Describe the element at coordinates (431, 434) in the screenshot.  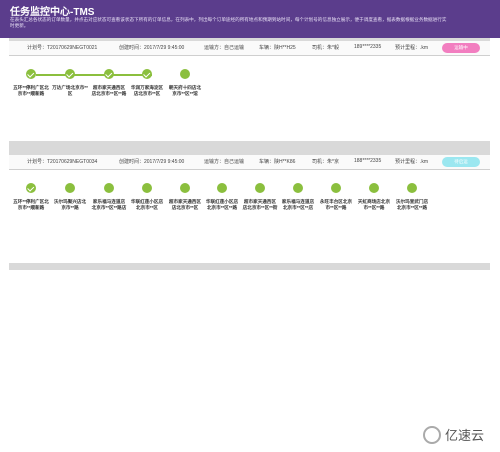
I see `brand-logo-icon` at that location.